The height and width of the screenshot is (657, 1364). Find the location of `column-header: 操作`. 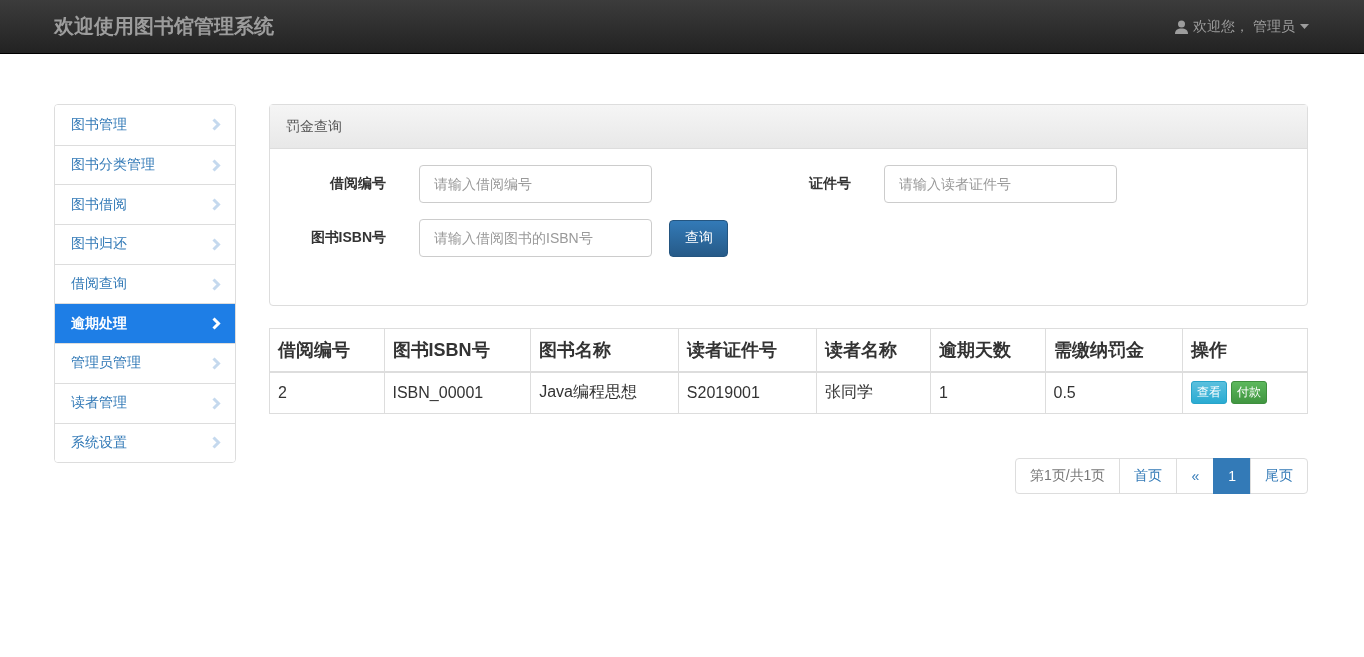

column-header: 操作 is located at coordinates (1245, 350).